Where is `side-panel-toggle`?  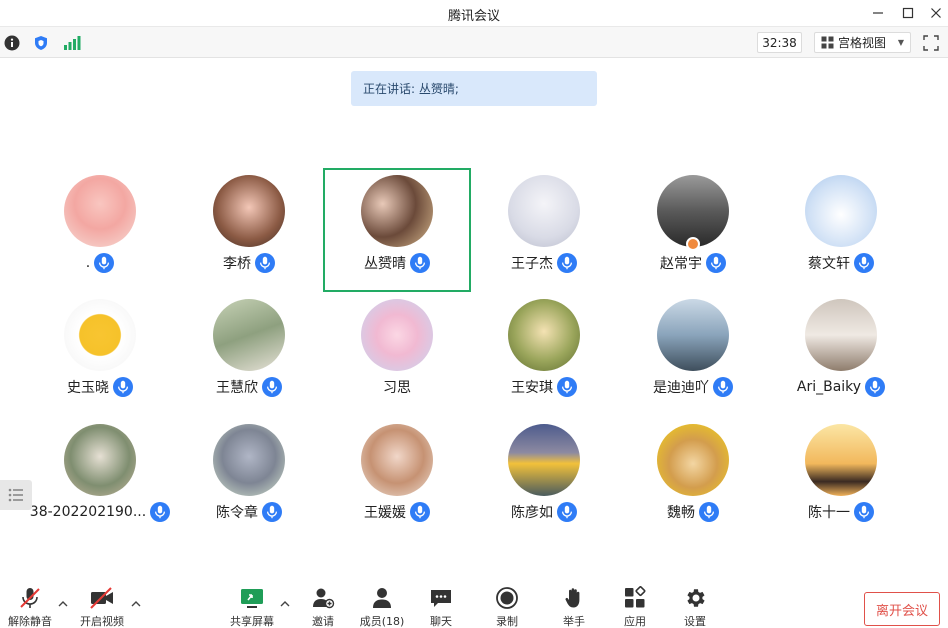 side-panel-toggle is located at coordinates (16, 495).